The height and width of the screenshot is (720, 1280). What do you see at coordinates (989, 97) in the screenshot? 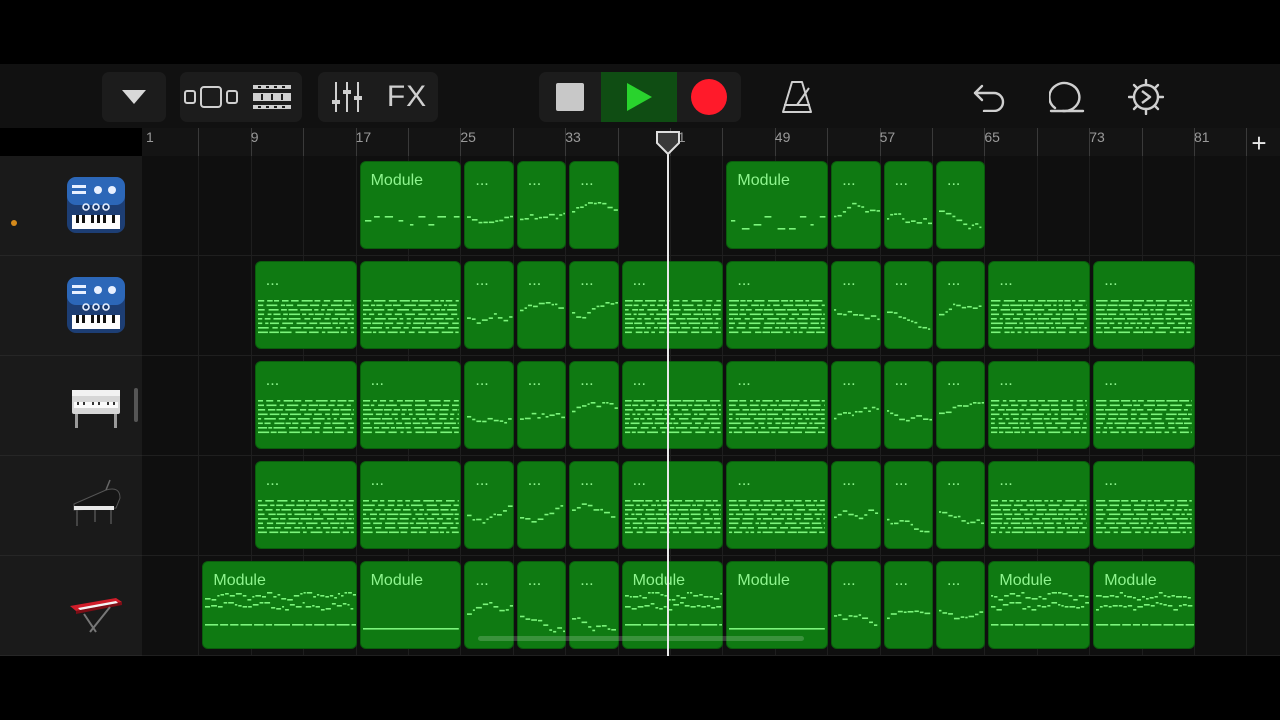
I see `undo-button` at bounding box center [989, 97].